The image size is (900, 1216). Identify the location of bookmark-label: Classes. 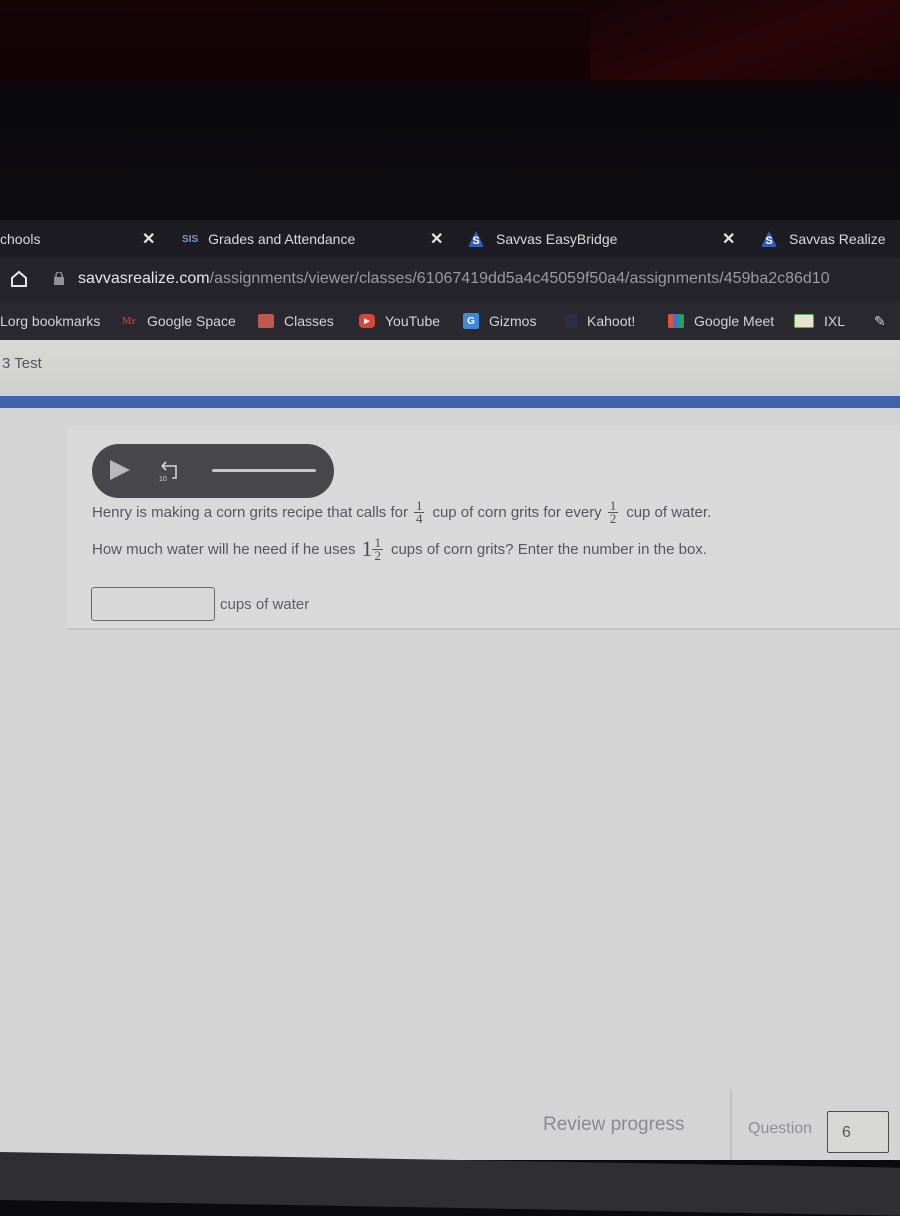
(309, 321).